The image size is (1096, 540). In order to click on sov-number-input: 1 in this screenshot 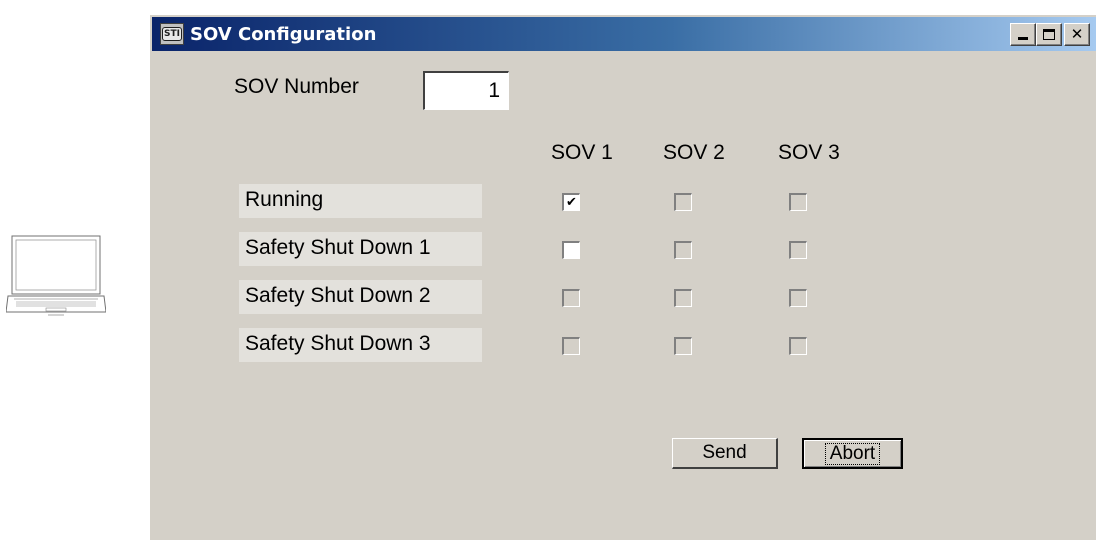, I will do `click(466, 90)`.